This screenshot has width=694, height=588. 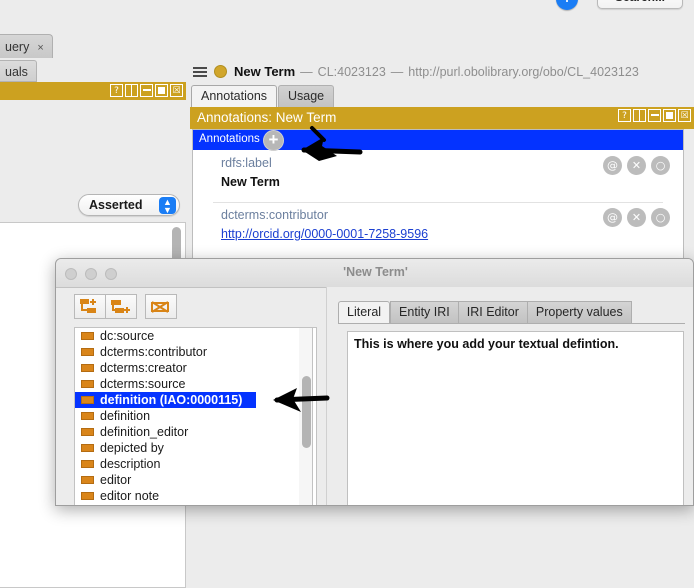 What do you see at coordinates (127, 336) in the screenshot?
I see `list-item-label: dc:source` at bounding box center [127, 336].